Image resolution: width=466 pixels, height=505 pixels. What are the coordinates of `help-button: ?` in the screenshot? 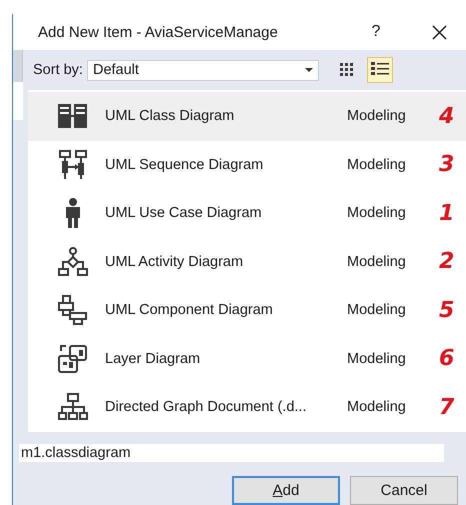 It's located at (376, 32).